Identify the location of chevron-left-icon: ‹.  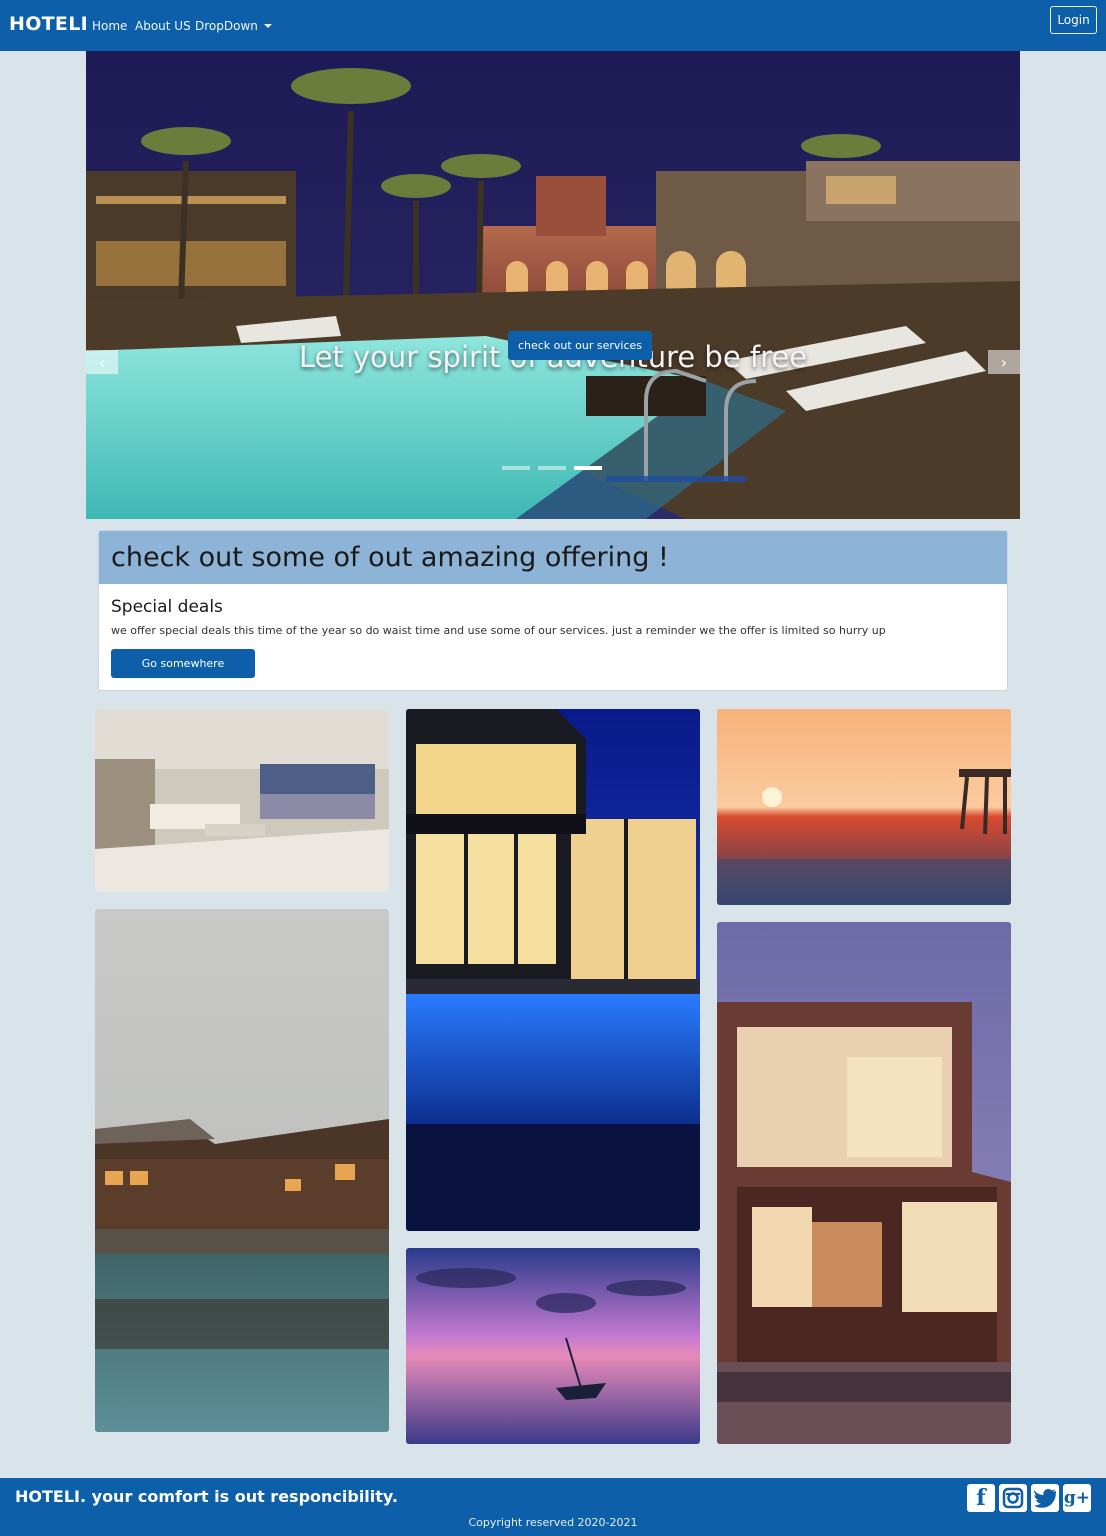
(102, 362).